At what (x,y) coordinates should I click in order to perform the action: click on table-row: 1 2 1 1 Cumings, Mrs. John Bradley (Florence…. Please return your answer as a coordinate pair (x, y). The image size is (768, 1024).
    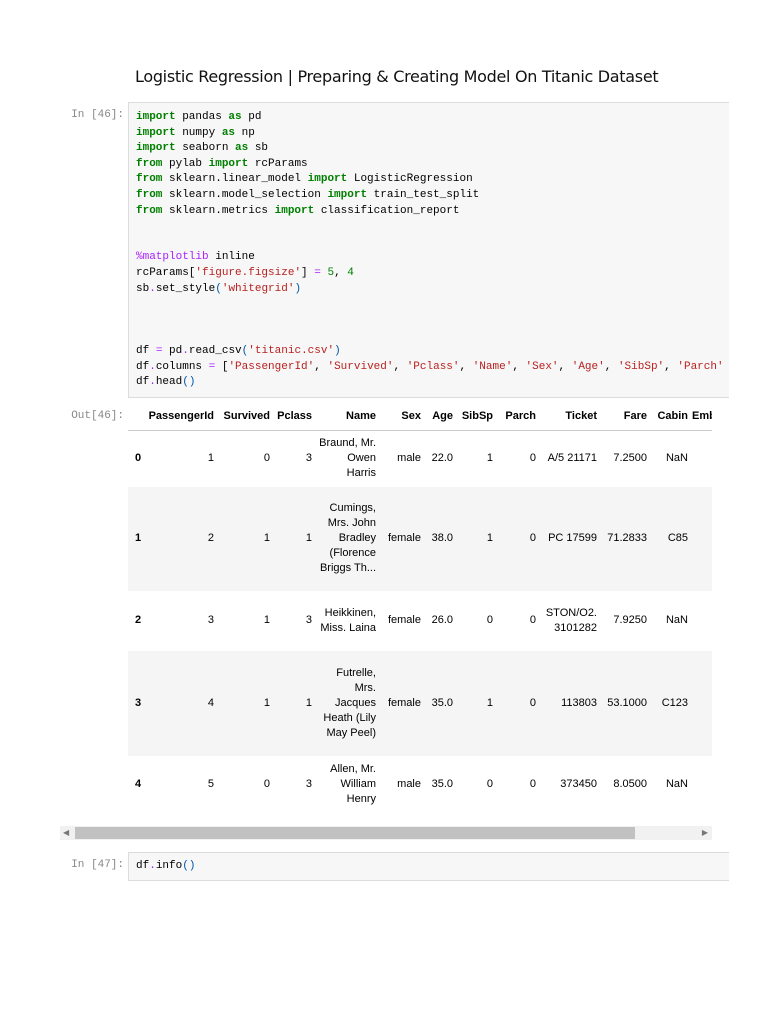
    Looking at the image, I should click on (420, 538).